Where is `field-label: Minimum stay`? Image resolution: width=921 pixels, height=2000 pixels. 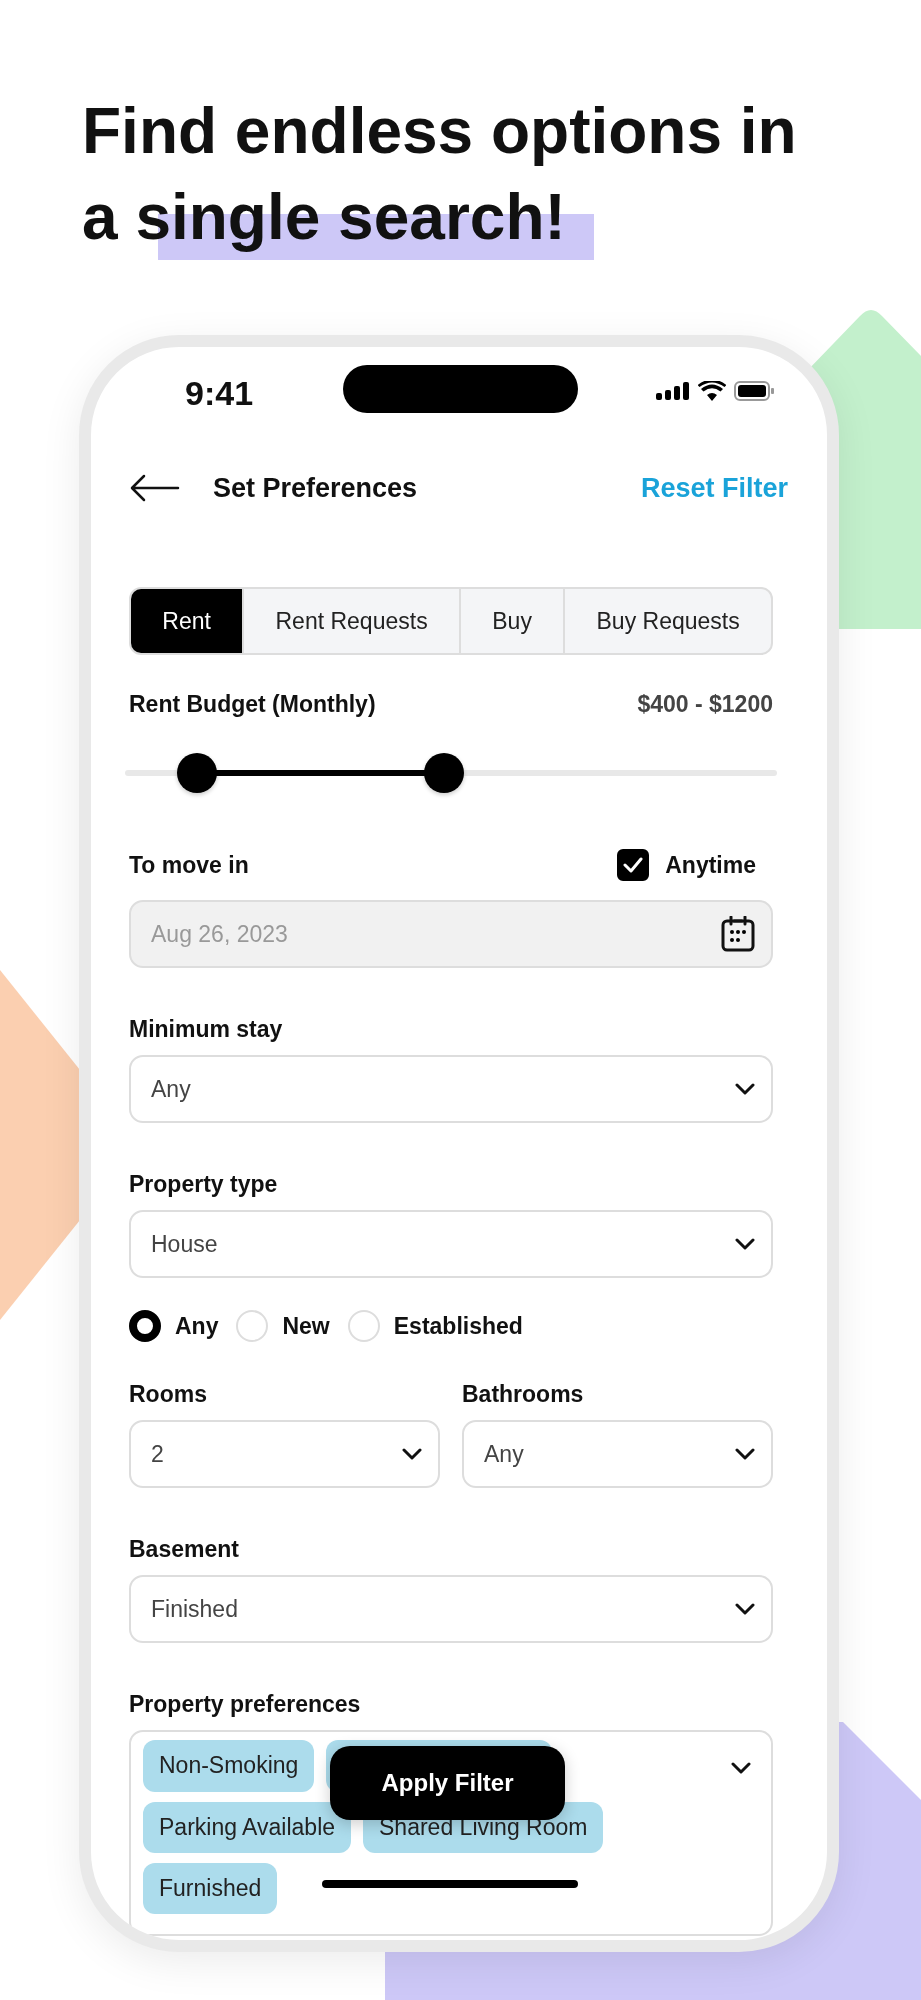
field-label: Minimum stay is located at coordinates (206, 1029).